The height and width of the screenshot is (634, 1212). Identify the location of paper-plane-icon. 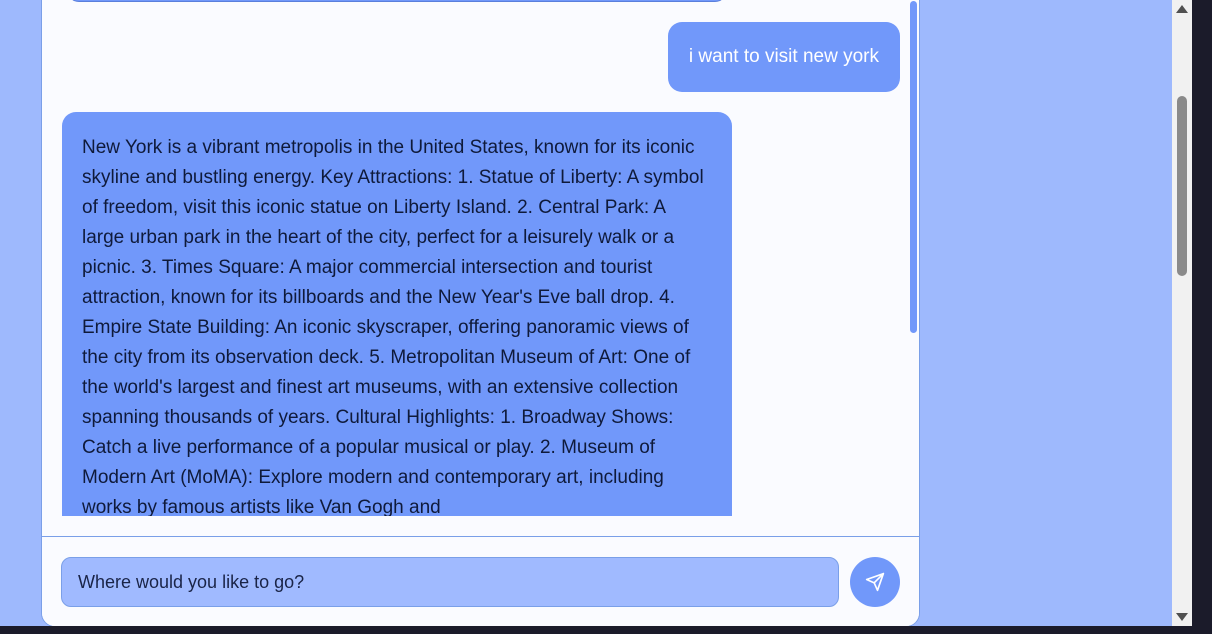
(875, 582).